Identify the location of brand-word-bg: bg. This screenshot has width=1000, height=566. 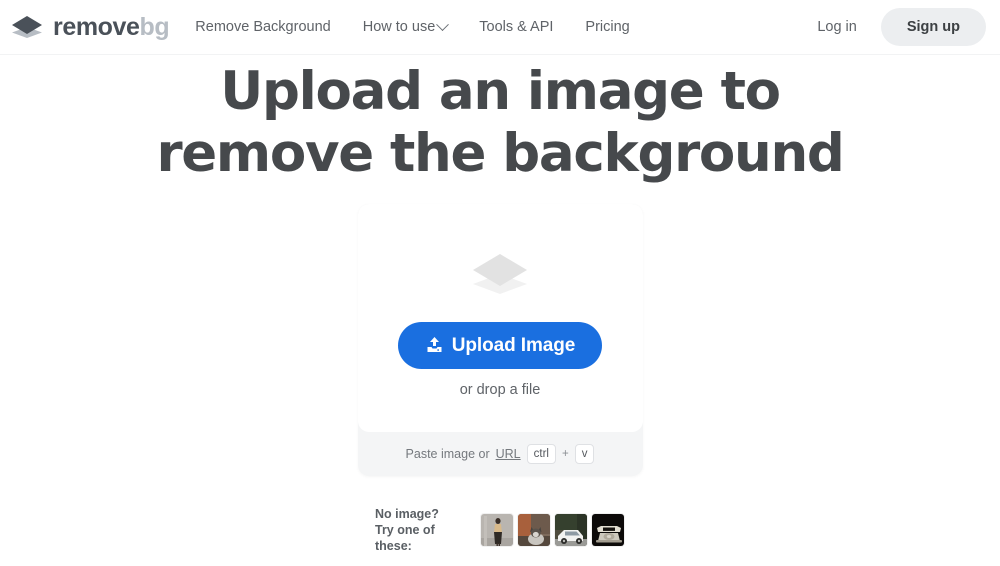
(154, 26).